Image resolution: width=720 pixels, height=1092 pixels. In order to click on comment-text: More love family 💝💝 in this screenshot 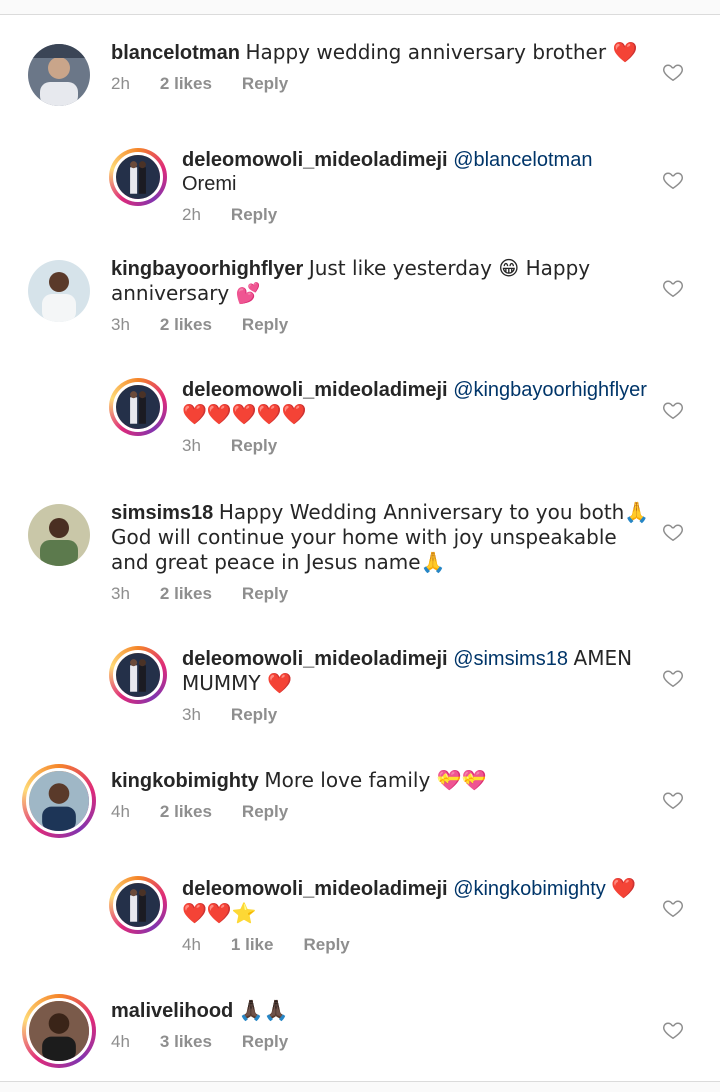, I will do `click(375, 780)`.